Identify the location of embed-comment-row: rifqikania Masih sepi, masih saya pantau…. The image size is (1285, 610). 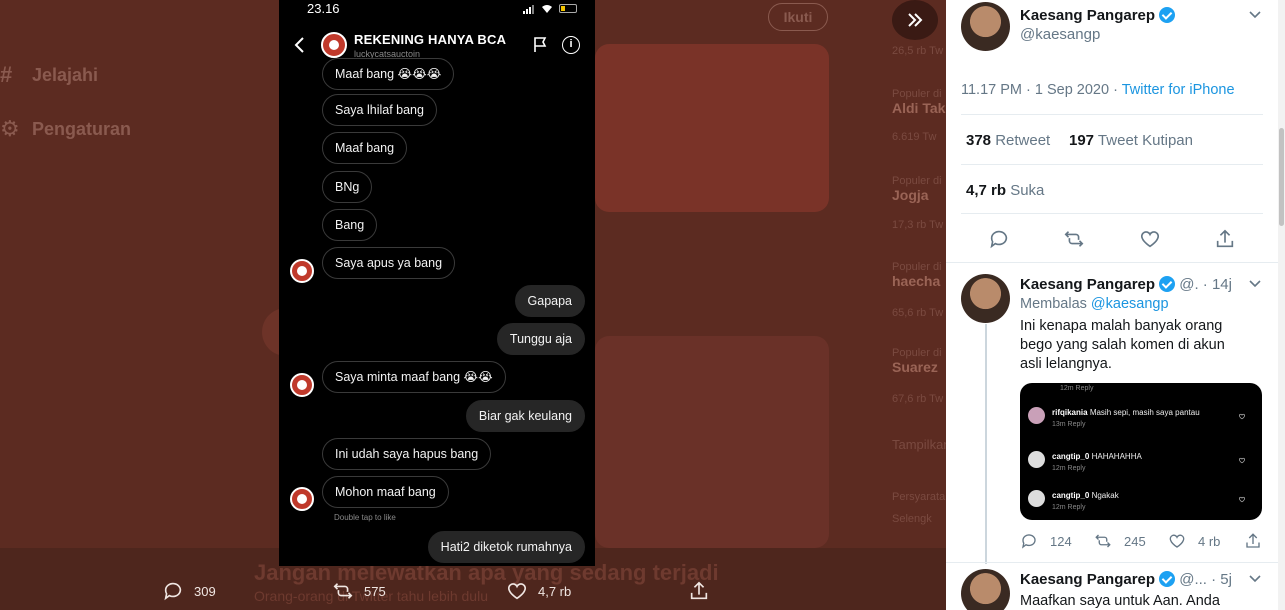
(1141, 425).